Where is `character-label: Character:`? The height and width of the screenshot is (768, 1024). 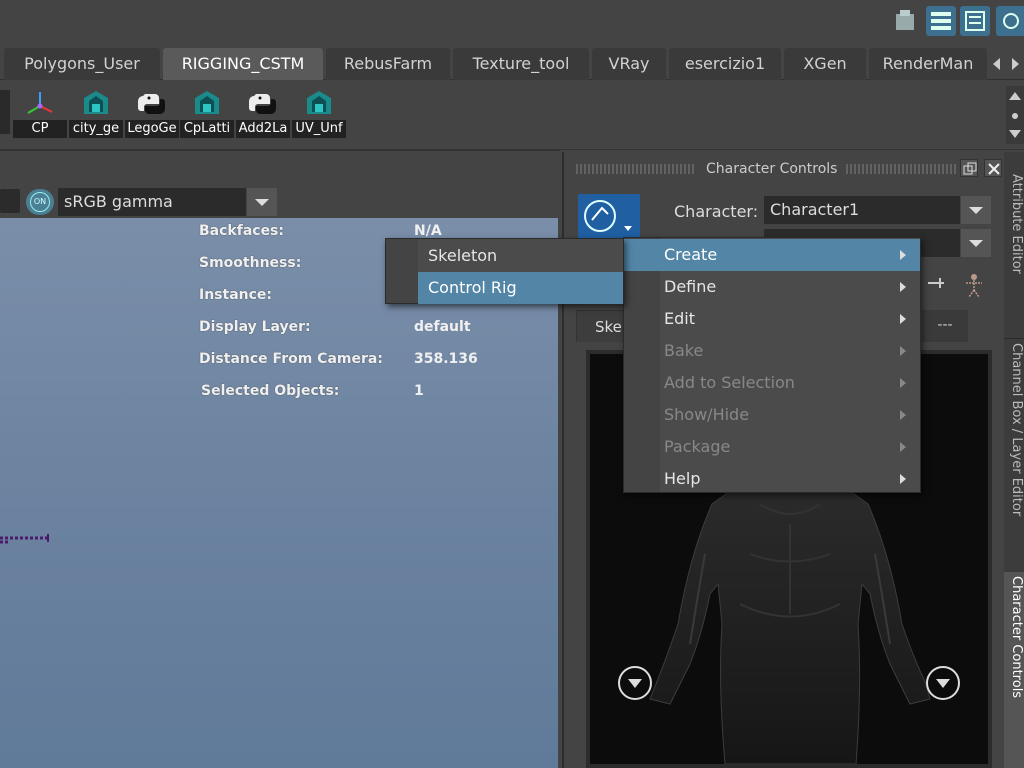 character-label: Character: is located at coordinates (716, 211).